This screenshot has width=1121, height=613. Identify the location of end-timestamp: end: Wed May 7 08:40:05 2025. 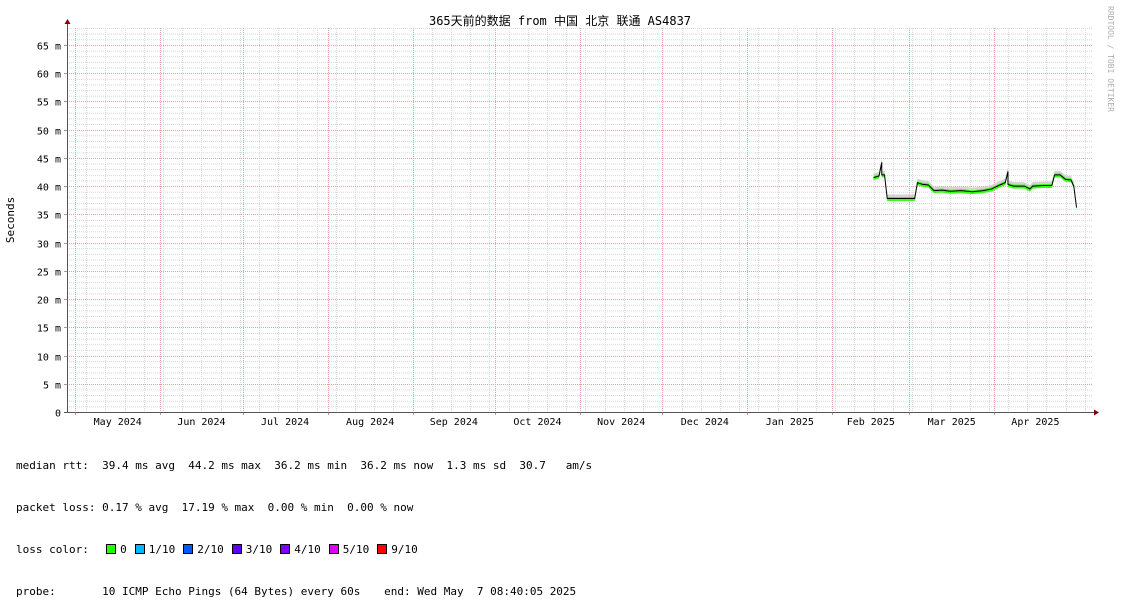
(480, 591).